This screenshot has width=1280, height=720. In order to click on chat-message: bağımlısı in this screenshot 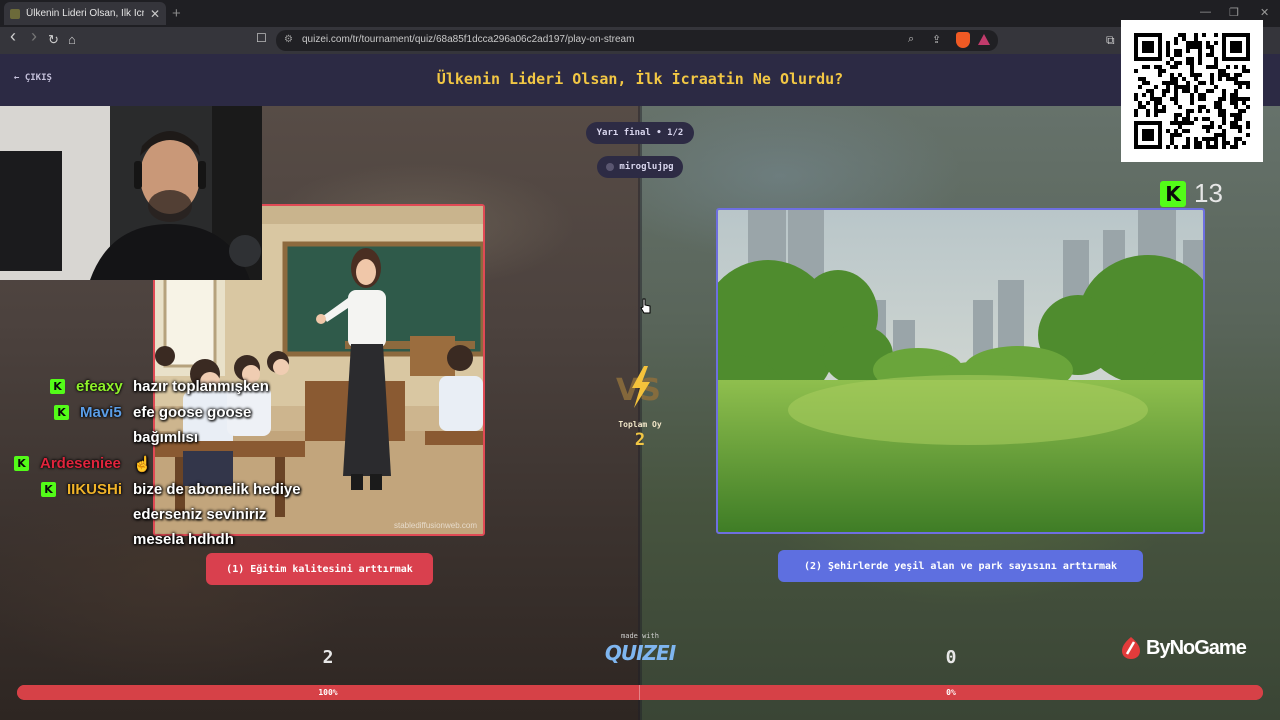, I will do `click(166, 437)`.